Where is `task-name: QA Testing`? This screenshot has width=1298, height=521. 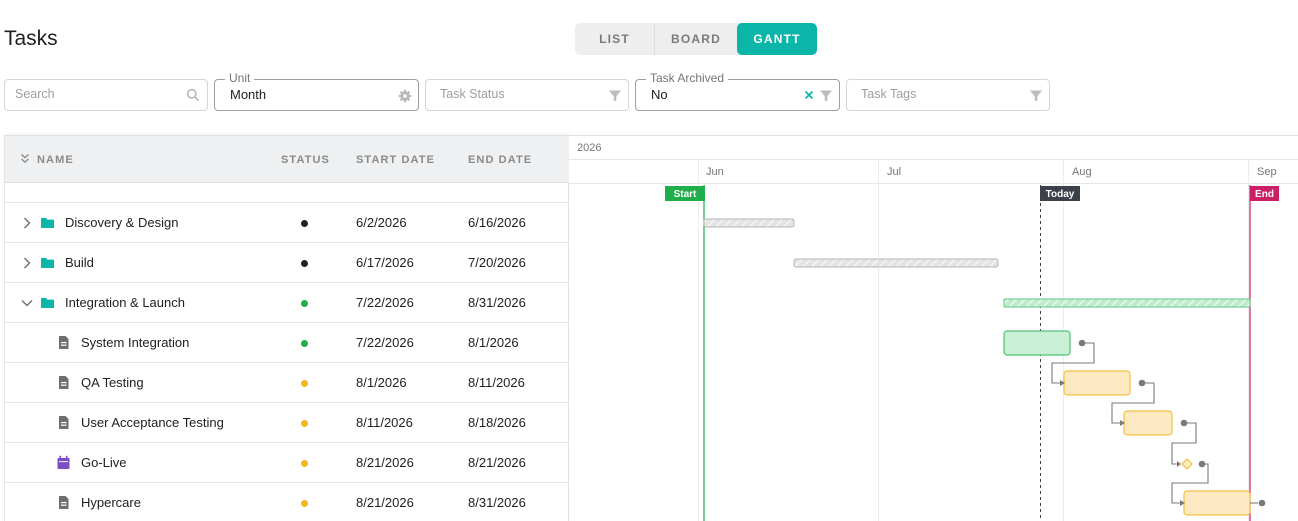 task-name: QA Testing is located at coordinates (112, 382).